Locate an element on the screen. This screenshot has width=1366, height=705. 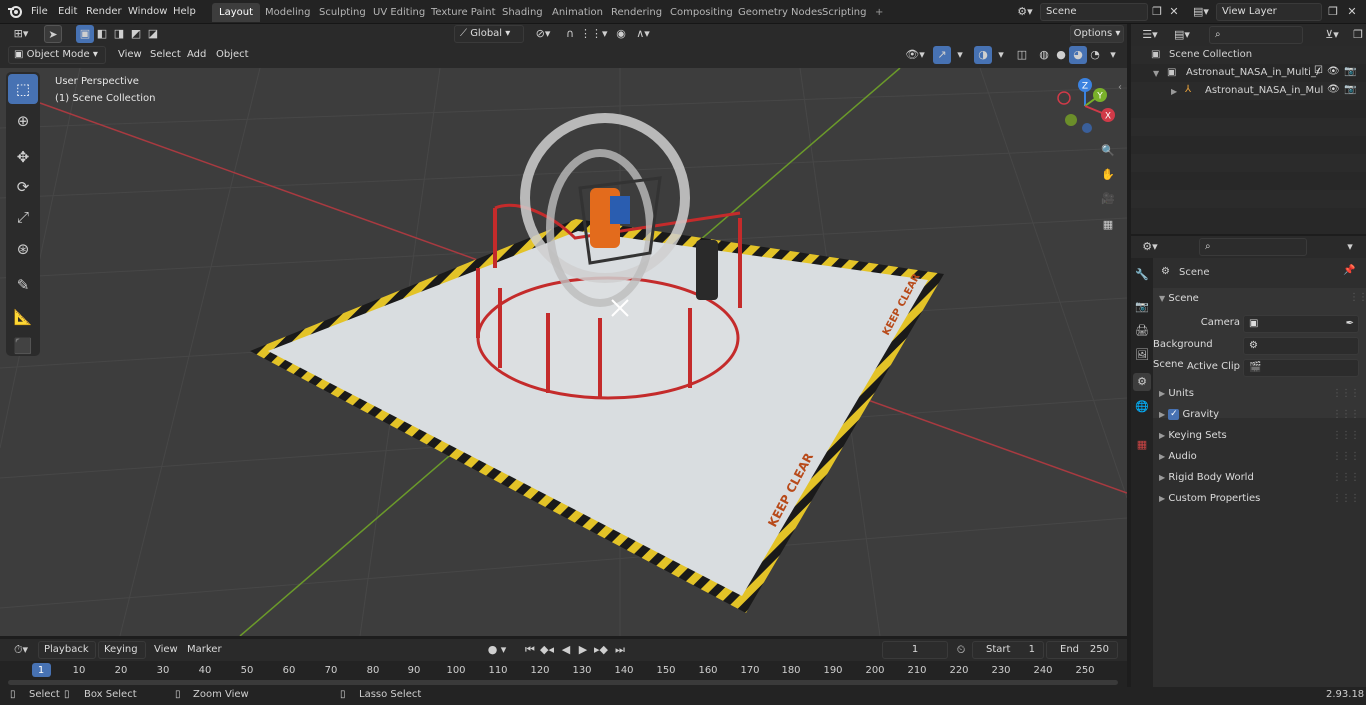
overlay-toggle-icon: ◑ is located at coordinates (983, 55).